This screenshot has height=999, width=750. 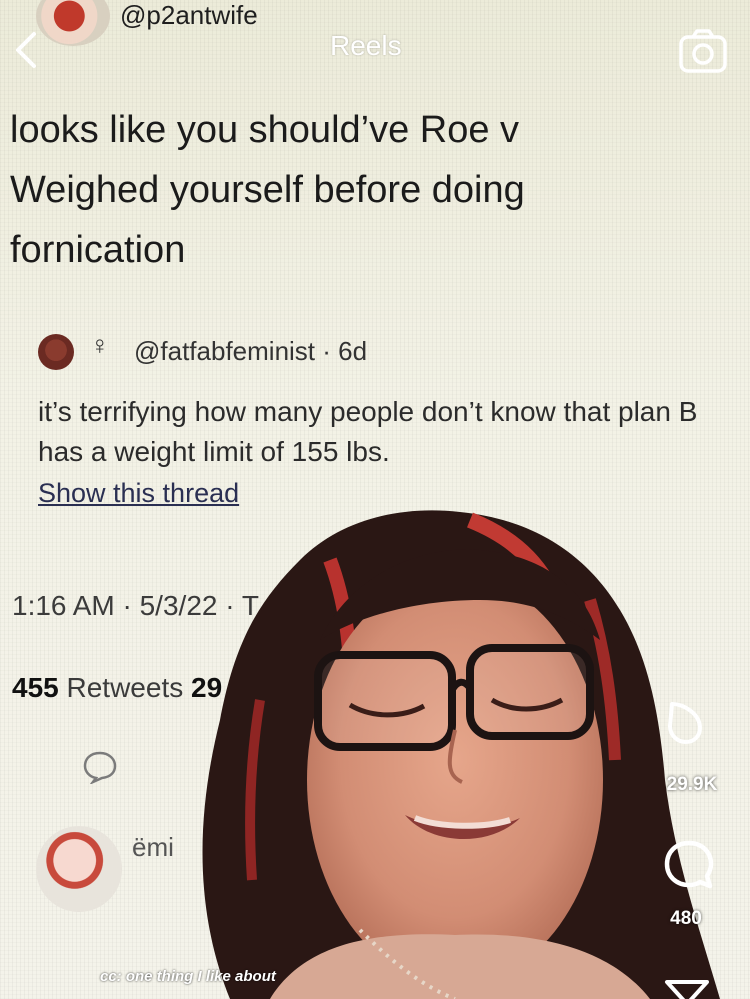 I want to click on comment-icon, so click(x=689, y=865).